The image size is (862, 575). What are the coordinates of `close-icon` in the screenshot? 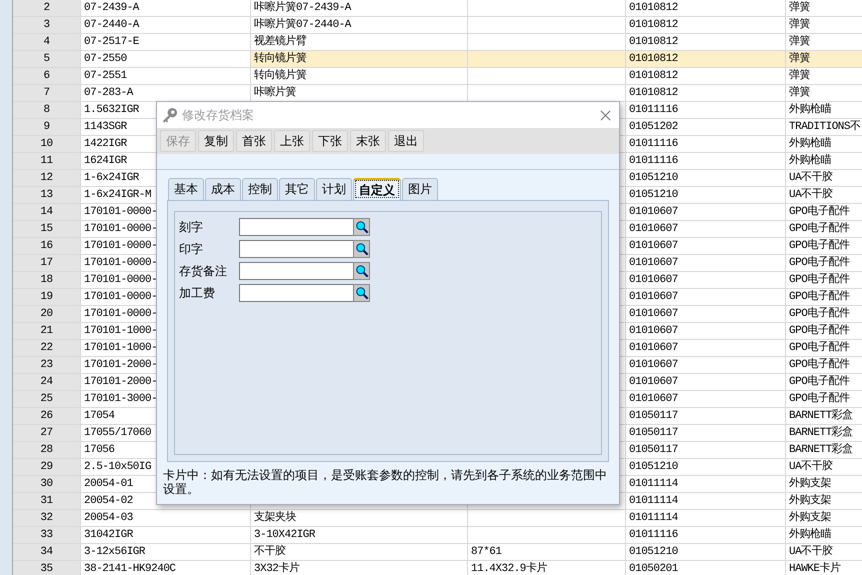 It's located at (605, 115).